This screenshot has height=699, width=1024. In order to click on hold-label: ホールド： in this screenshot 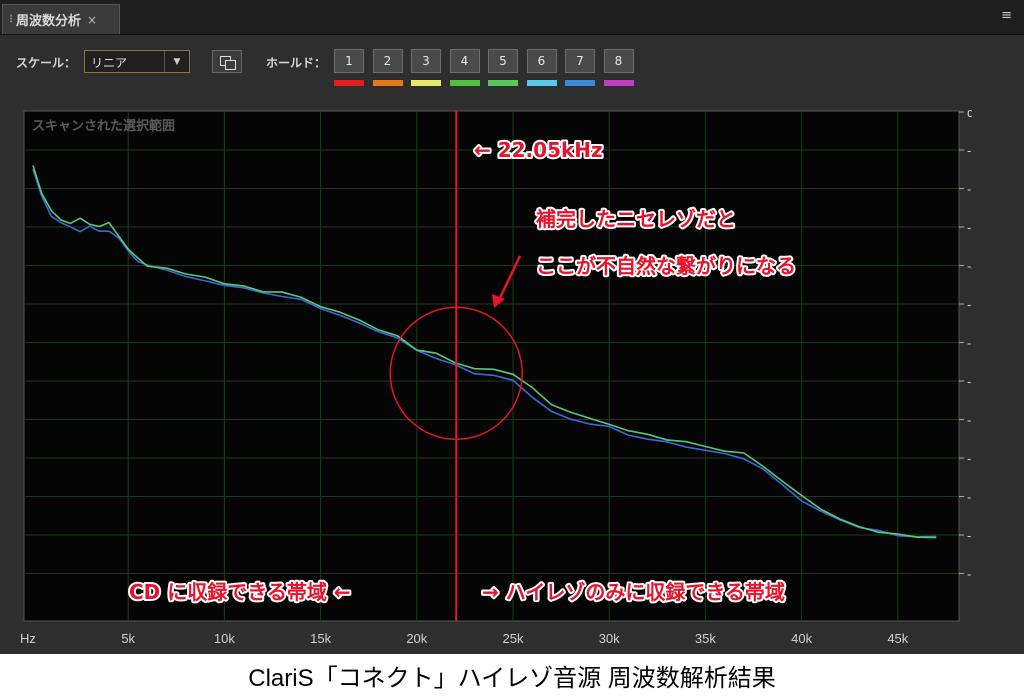, I will do `click(296, 63)`.